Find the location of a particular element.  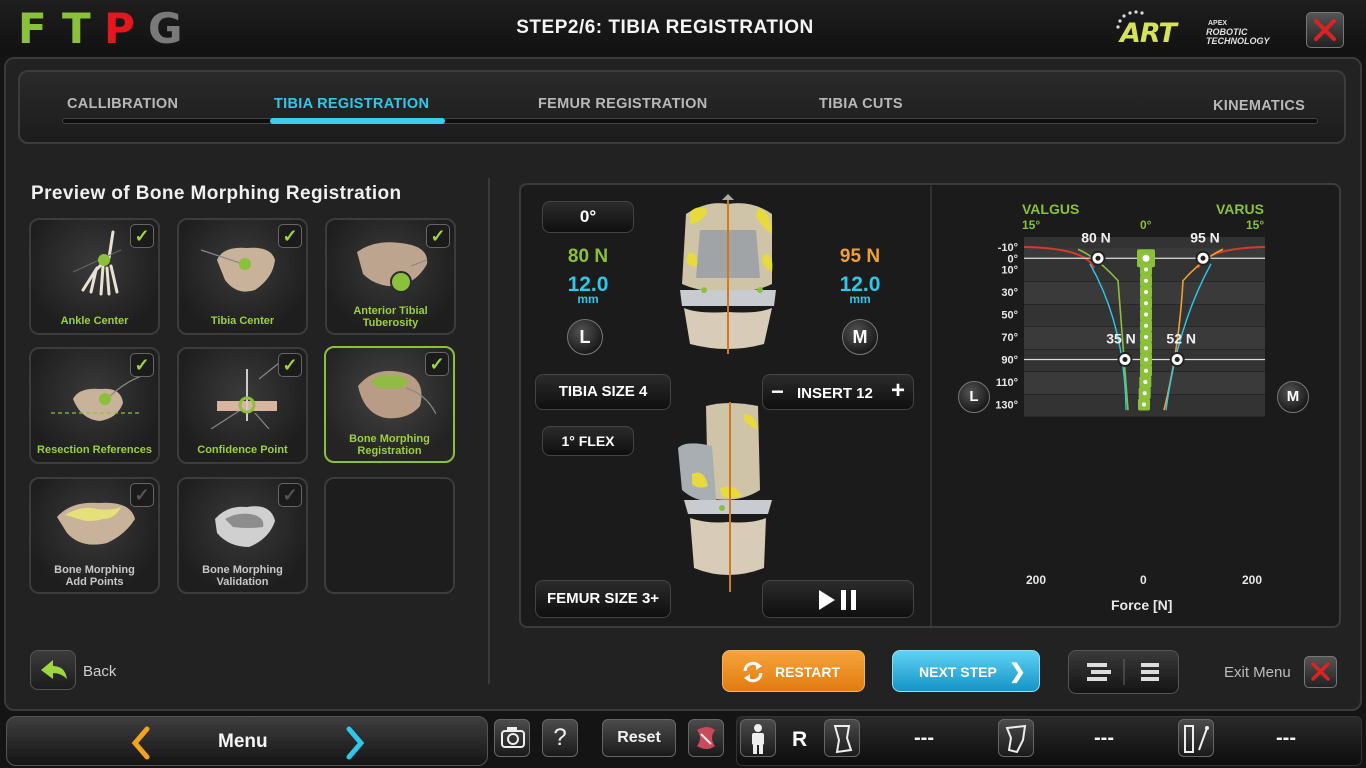

y-tick-label: 70° is located at coordinates (1009, 338).